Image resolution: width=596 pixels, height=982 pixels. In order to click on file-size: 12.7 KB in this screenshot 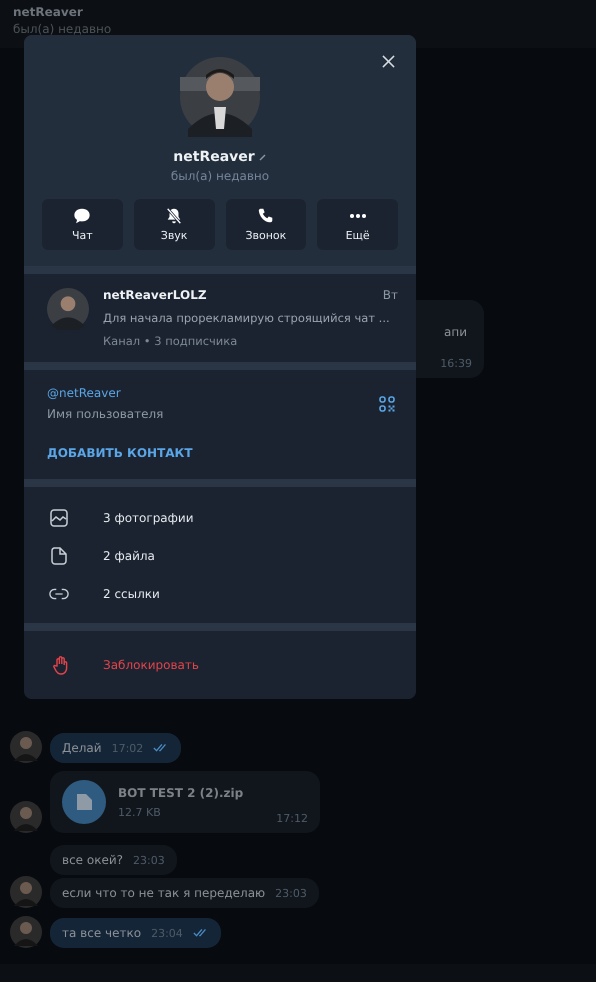, I will do `click(140, 812)`.